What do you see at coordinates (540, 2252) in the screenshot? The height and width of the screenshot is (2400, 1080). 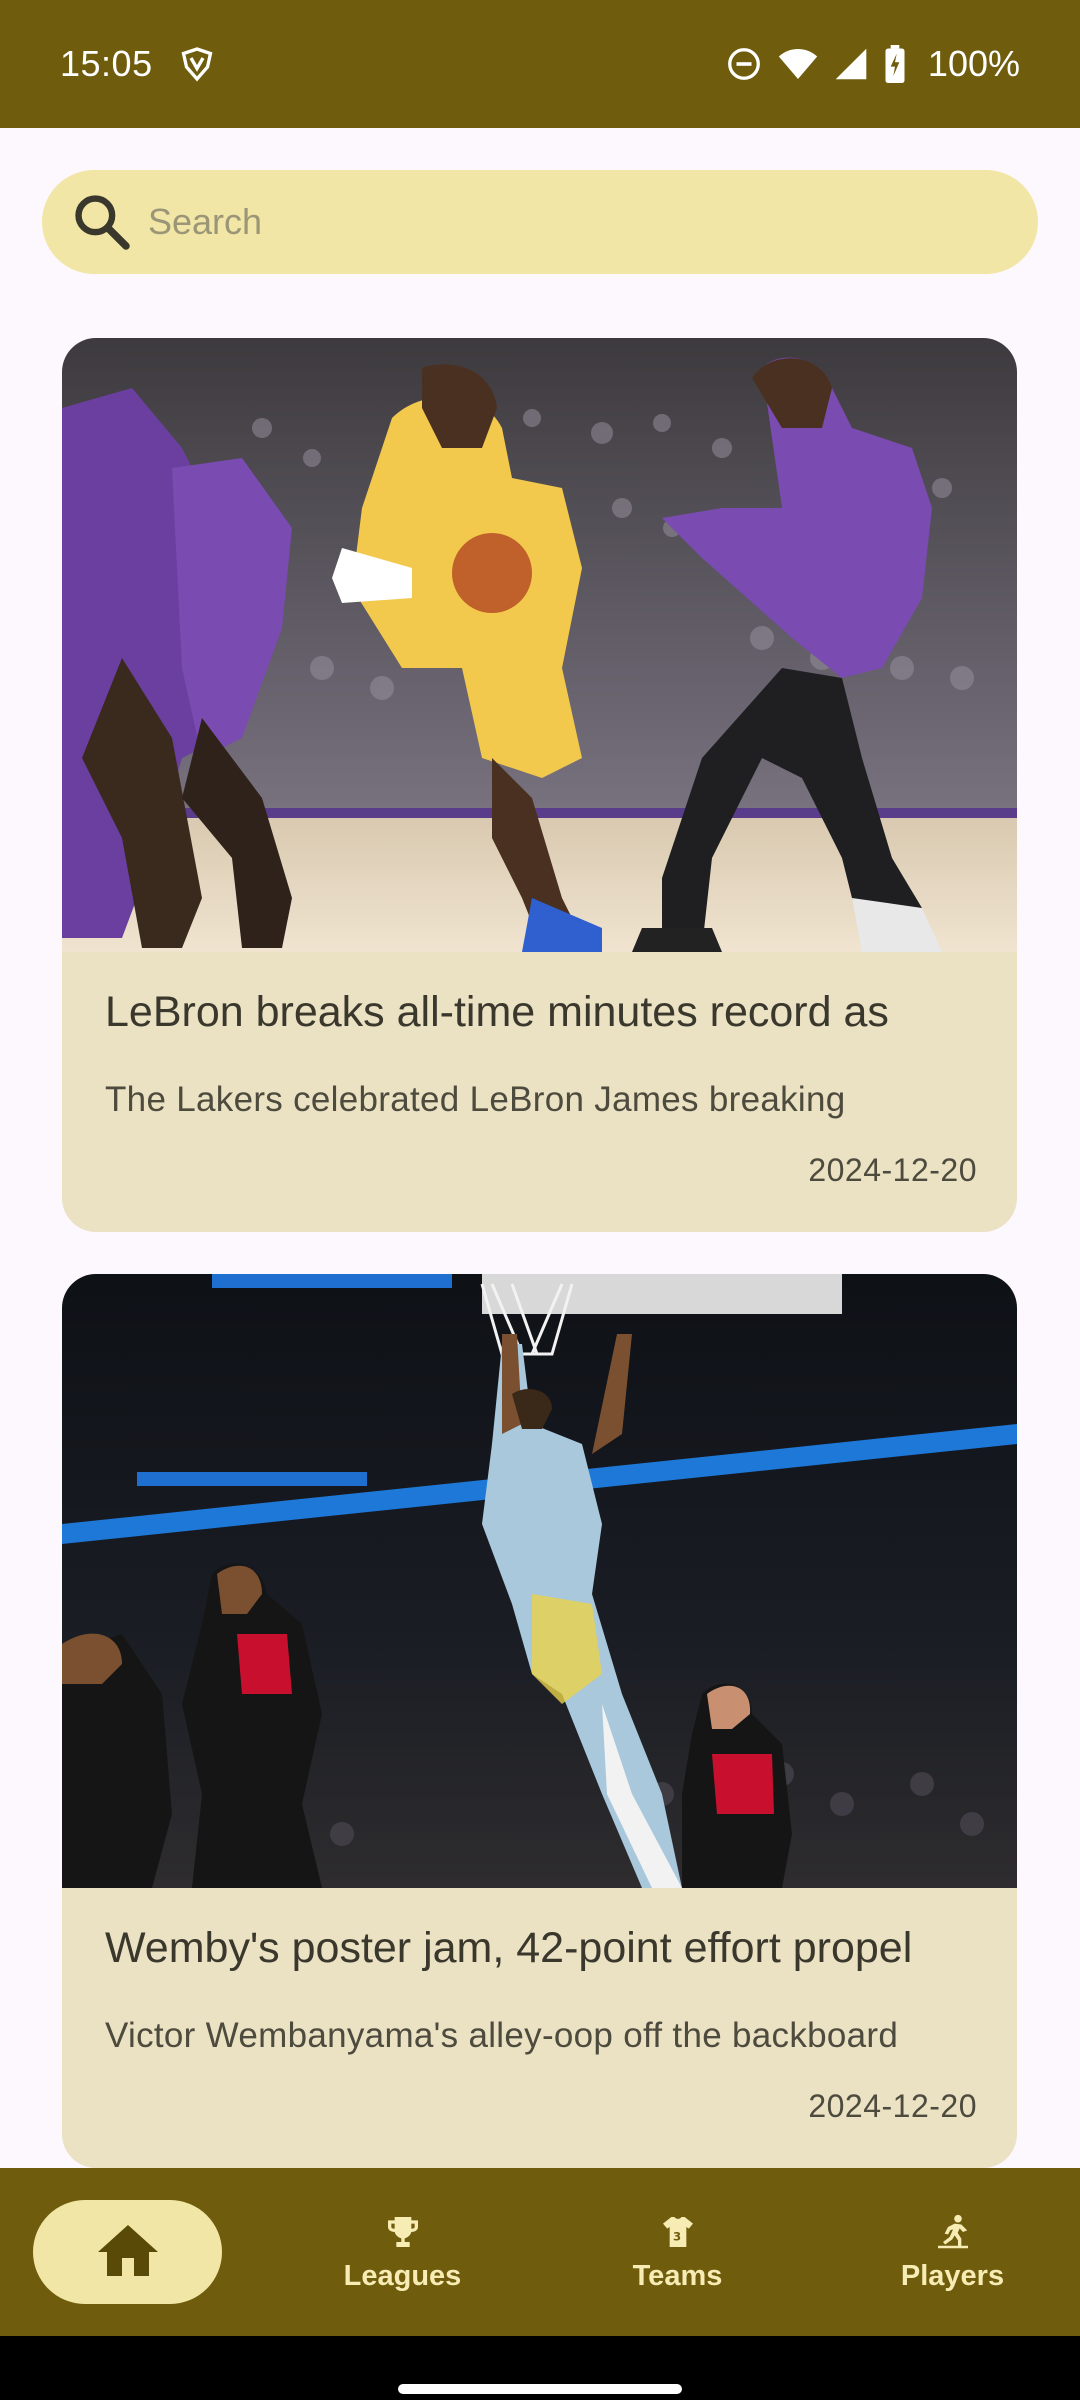 I see `bottom-navigation: Leagues 3 Teams Players` at bounding box center [540, 2252].